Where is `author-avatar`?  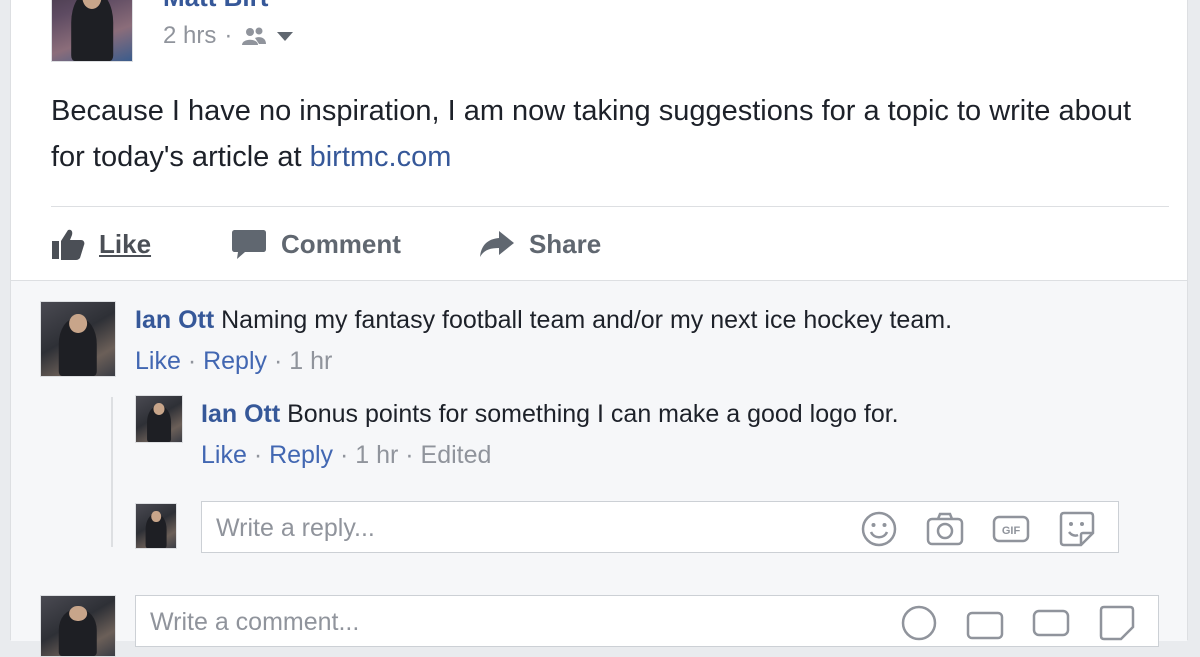 author-avatar is located at coordinates (92, 31).